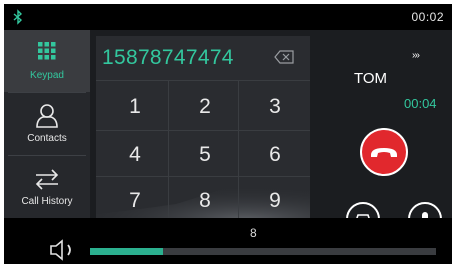 The height and width of the screenshot is (268, 456). What do you see at coordinates (135, 107) in the screenshot?
I see `keypad-key-1: 1` at bounding box center [135, 107].